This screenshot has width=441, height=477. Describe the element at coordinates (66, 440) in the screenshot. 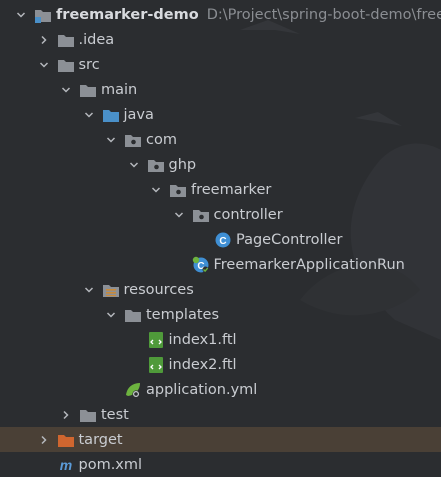

I see `excluded-folder-icon` at that location.